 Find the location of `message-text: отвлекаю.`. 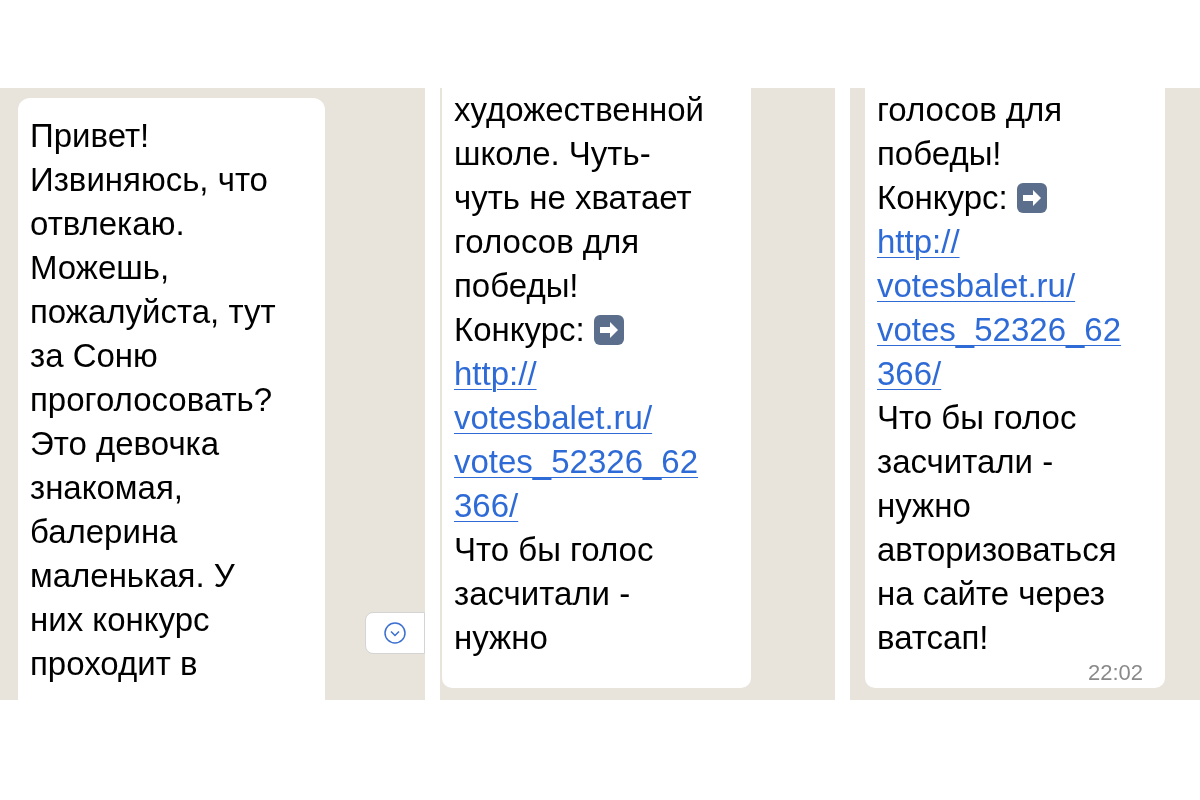

message-text: отвлекаю. is located at coordinates (107, 223).